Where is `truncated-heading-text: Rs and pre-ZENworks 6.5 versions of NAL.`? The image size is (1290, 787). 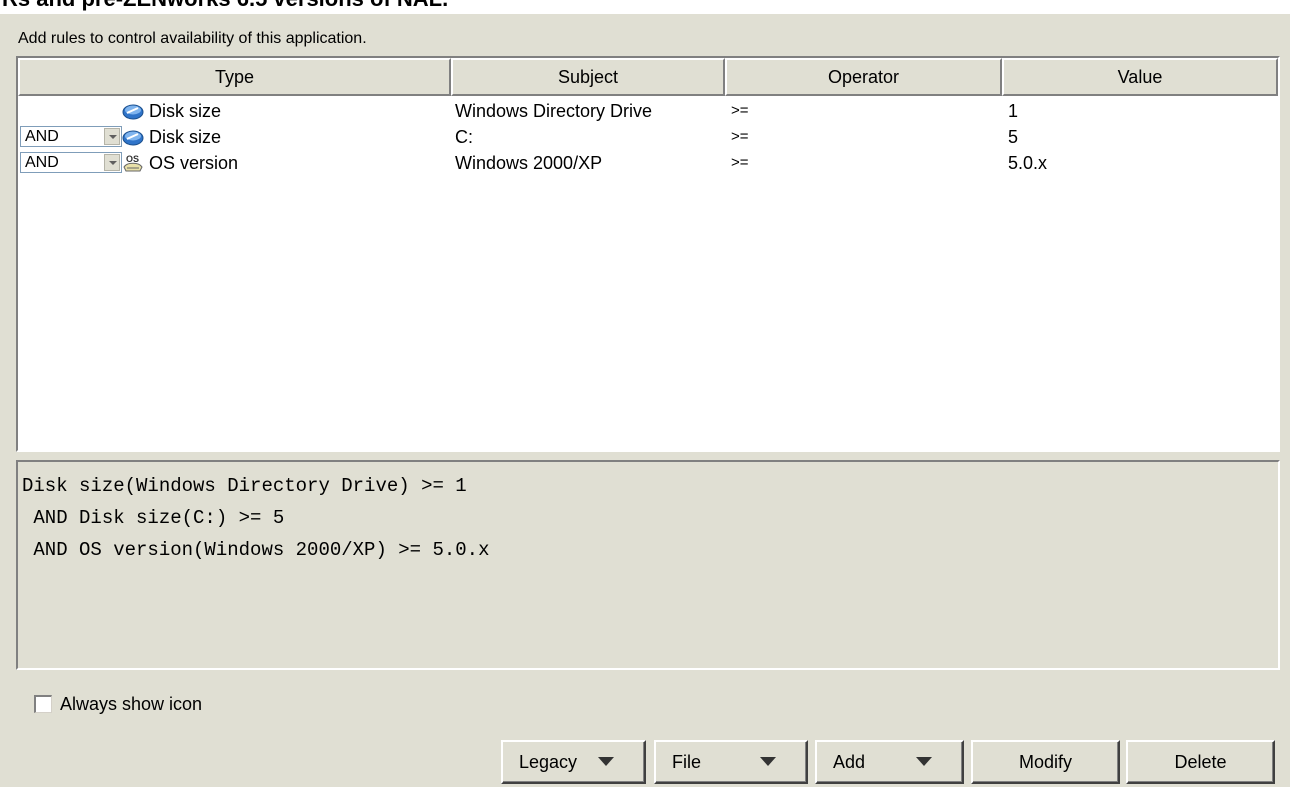 truncated-heading-text: Rs and pre-ZENworks 6.5 versions of NAL. is located at coordinates (225, 6).